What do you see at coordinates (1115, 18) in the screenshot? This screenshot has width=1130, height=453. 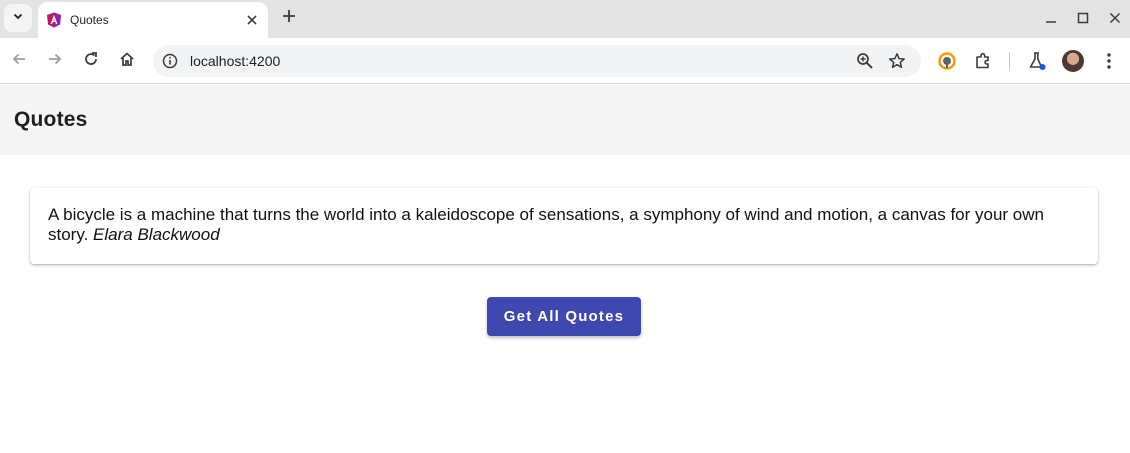 I see `close-window-icon` at bounding box center [1115, 18].